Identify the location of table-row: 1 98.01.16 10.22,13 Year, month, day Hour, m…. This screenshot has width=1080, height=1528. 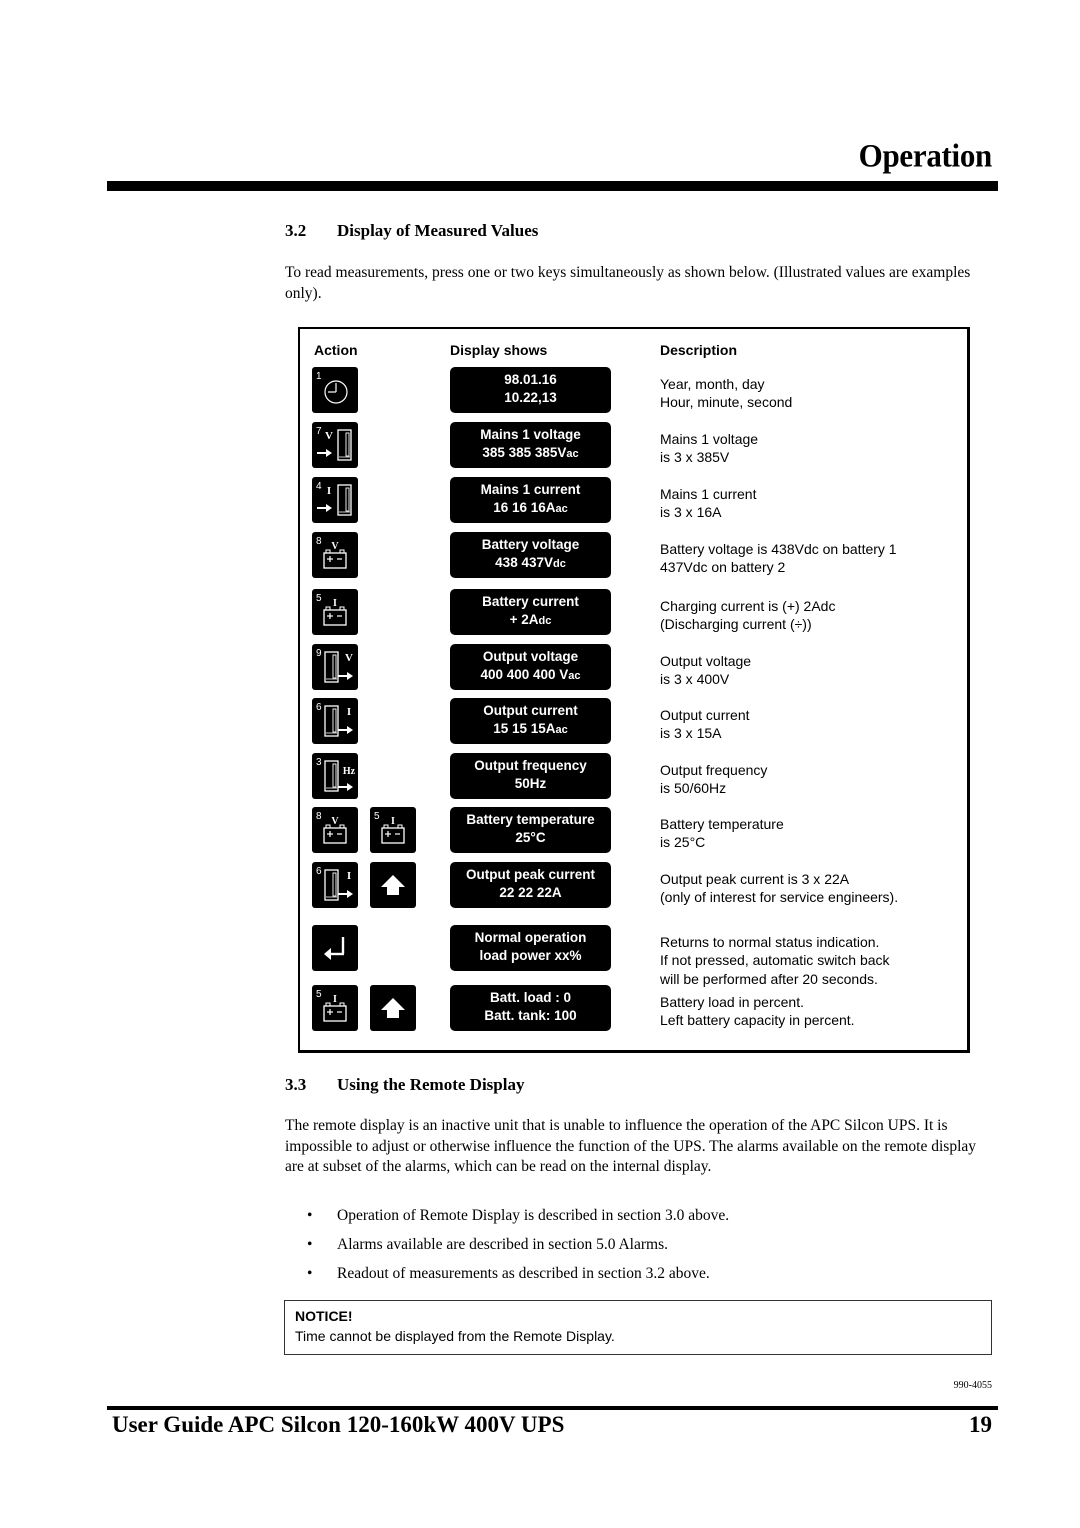
(633, 392).